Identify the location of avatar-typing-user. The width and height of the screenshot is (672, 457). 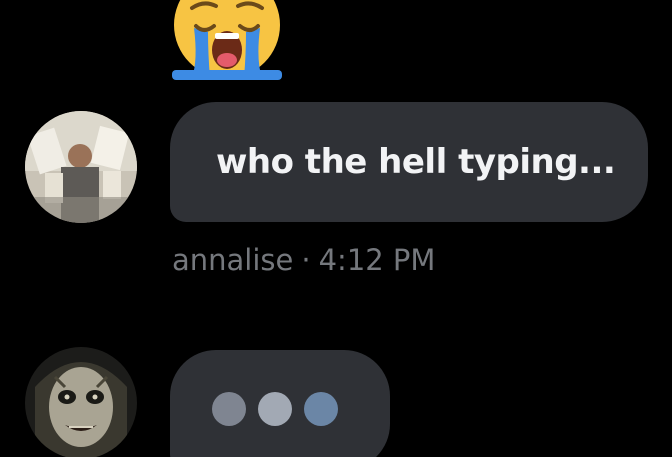
(81, 402).